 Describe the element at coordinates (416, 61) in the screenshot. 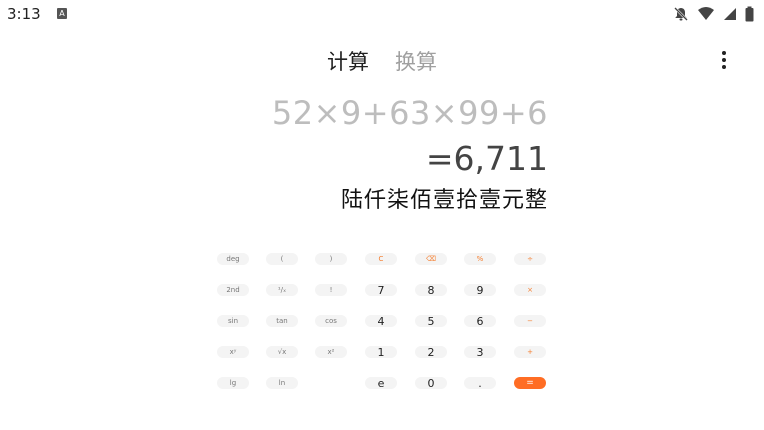

I see `tab-convert: 换算` at that location.